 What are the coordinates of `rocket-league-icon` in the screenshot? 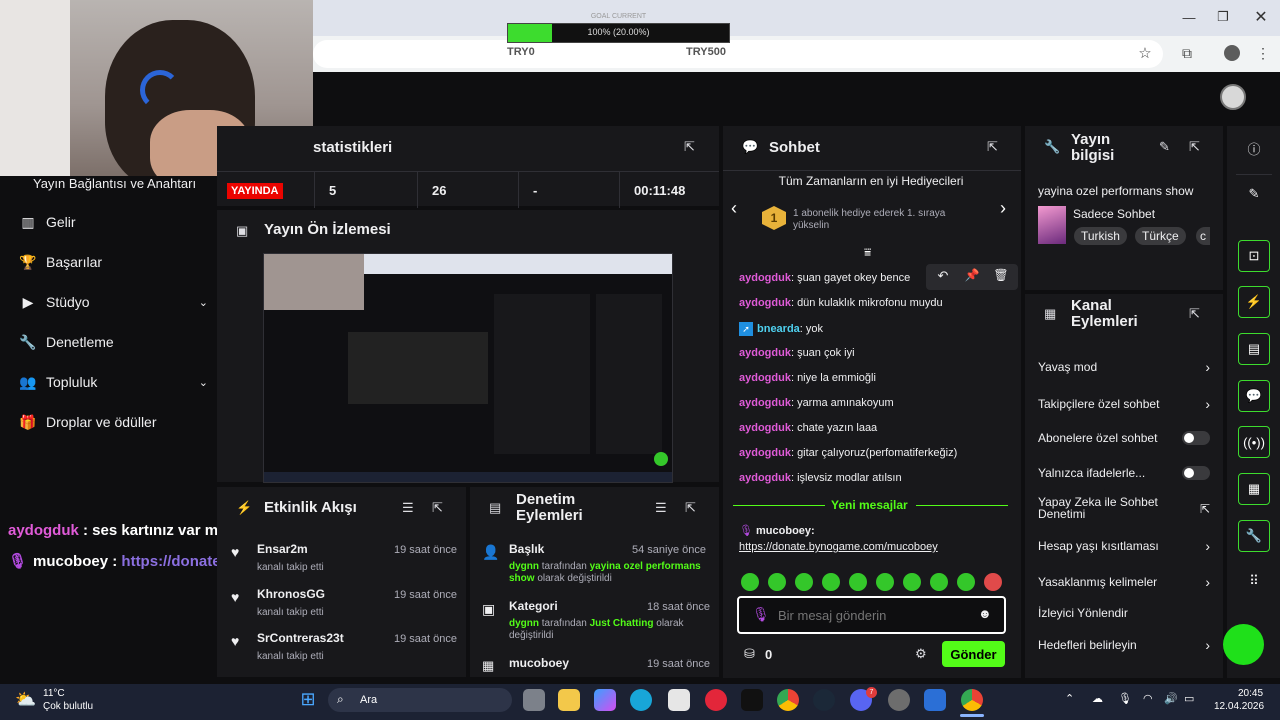 It's located at (935, 700).